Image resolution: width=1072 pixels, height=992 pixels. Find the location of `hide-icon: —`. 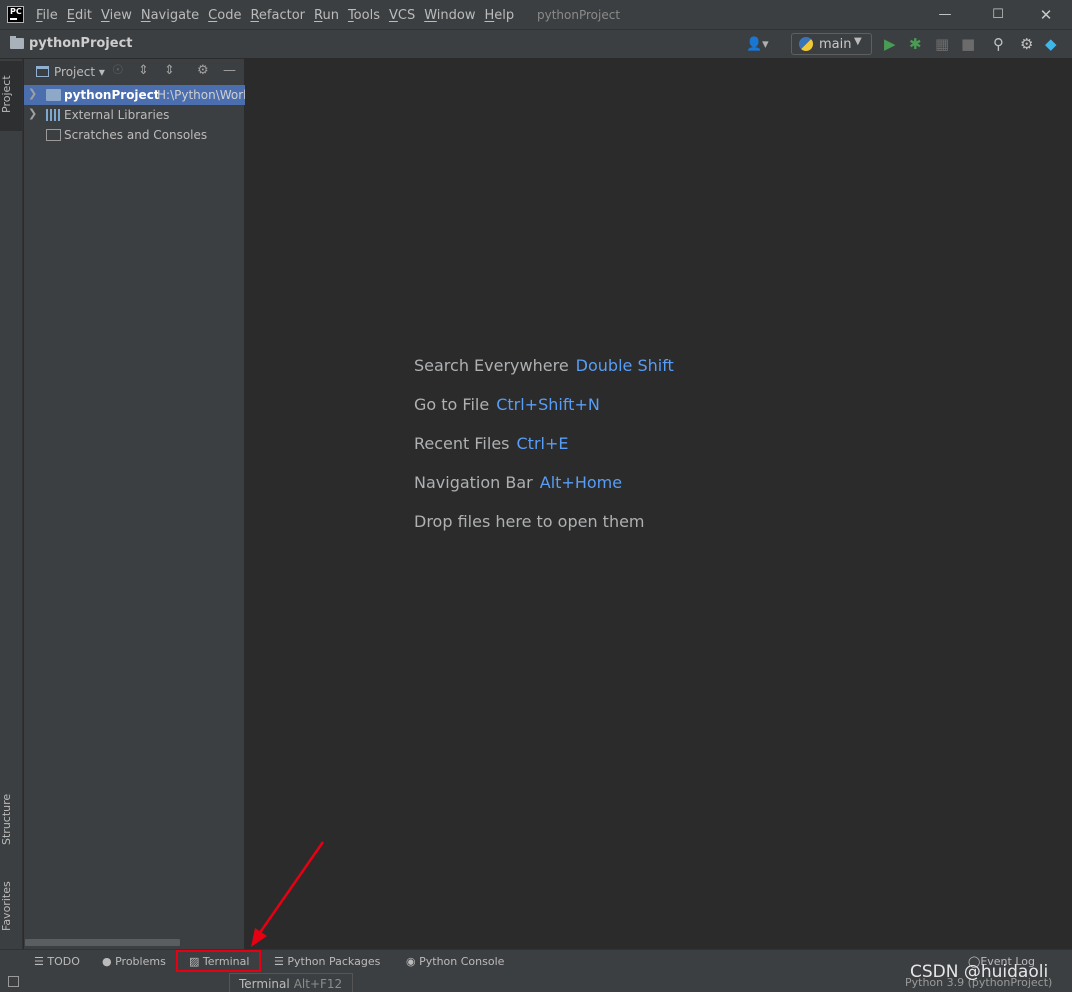

hide-icon: — is located at coordinates (229, 70).